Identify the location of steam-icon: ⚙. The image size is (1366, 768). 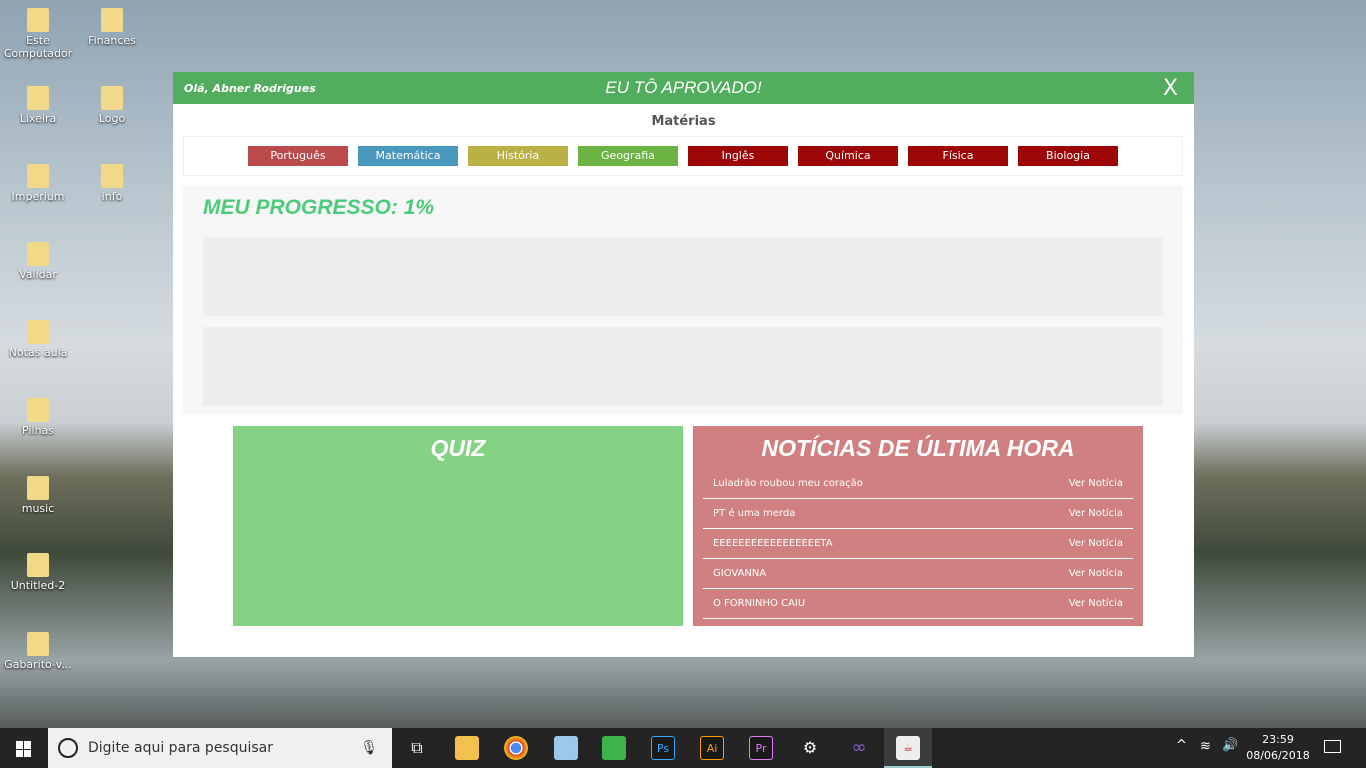
(810, 748).